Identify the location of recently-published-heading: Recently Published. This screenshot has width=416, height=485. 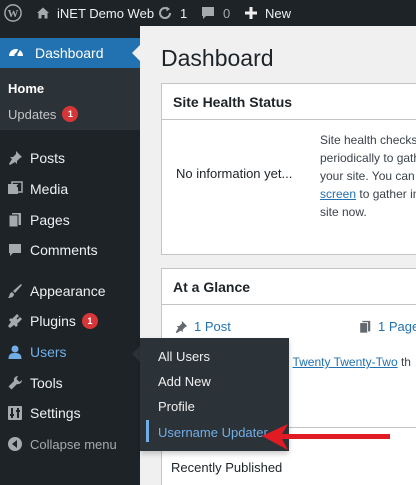
(227, 467).